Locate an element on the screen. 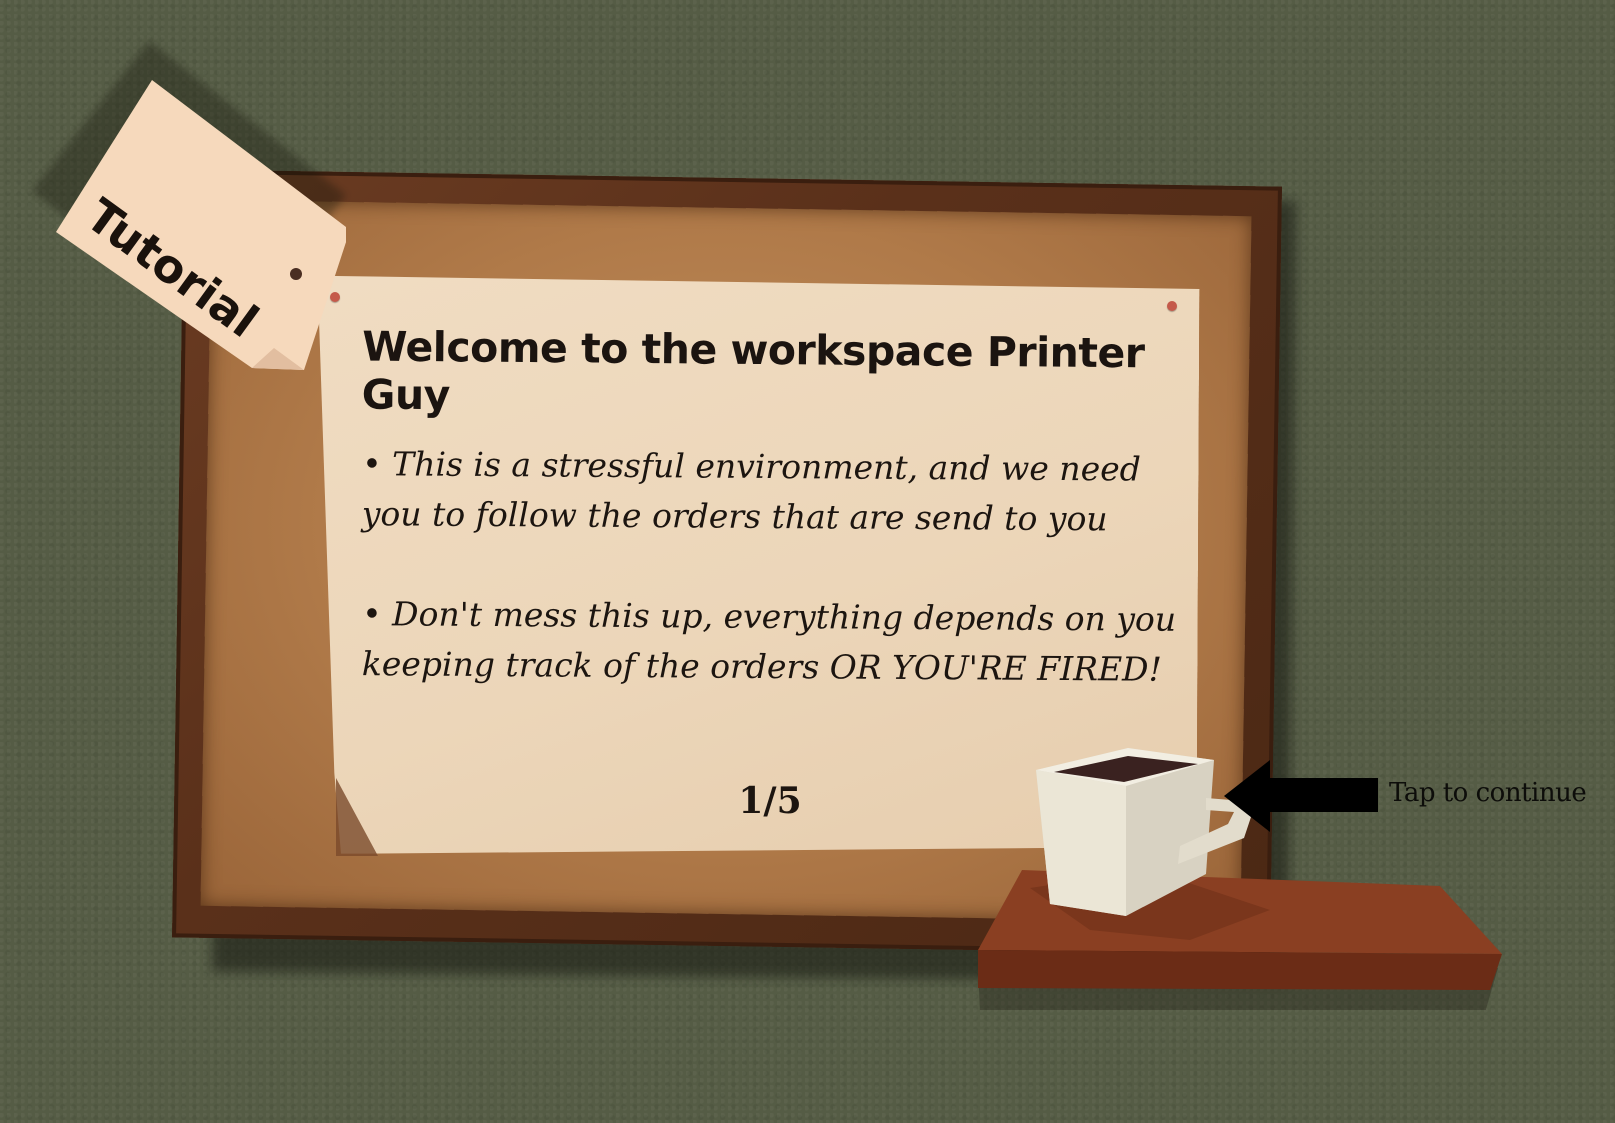  pin-icon is located at coordinates (1172, 306).